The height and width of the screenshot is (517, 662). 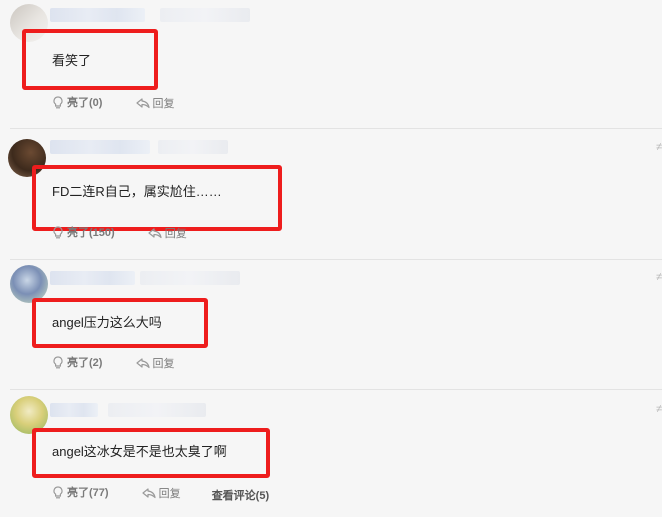 I want to click on view-replies-button: 查看评论(5), so click(x=240, y=495).